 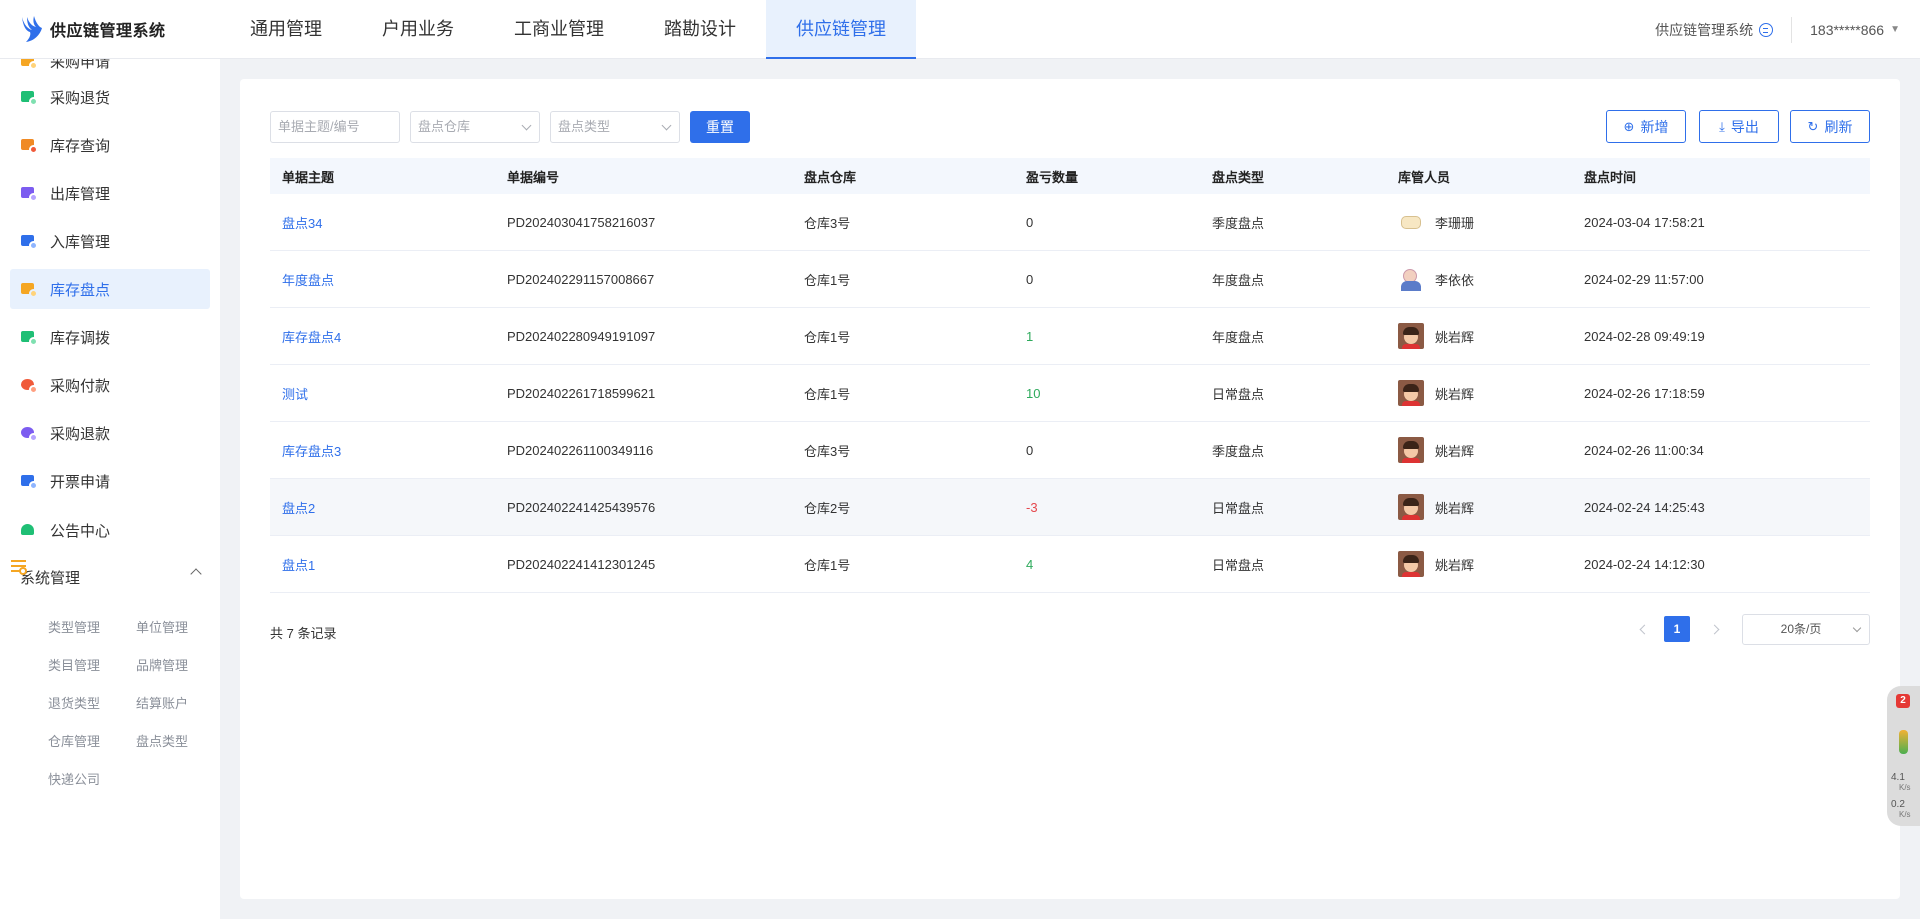 I want to click on column-header: 盘点时间, so click(x=1721, y=176).